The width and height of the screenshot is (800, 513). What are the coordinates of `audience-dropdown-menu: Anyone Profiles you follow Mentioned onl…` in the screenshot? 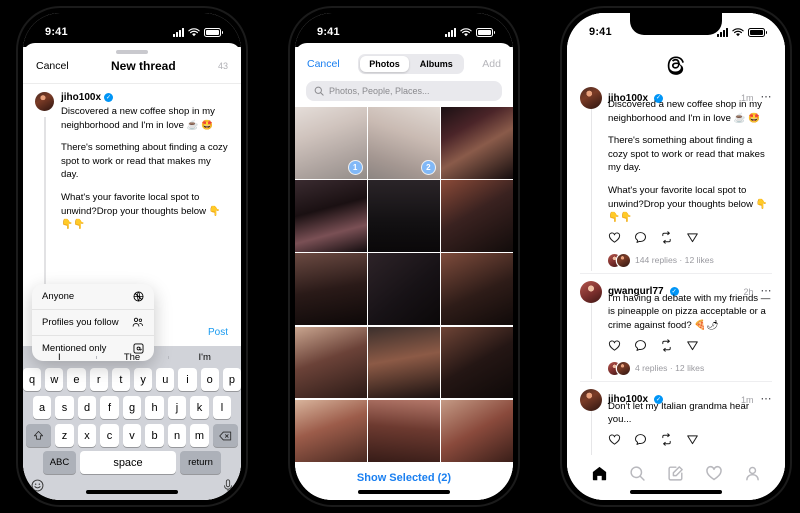 It's located at (93, 322).